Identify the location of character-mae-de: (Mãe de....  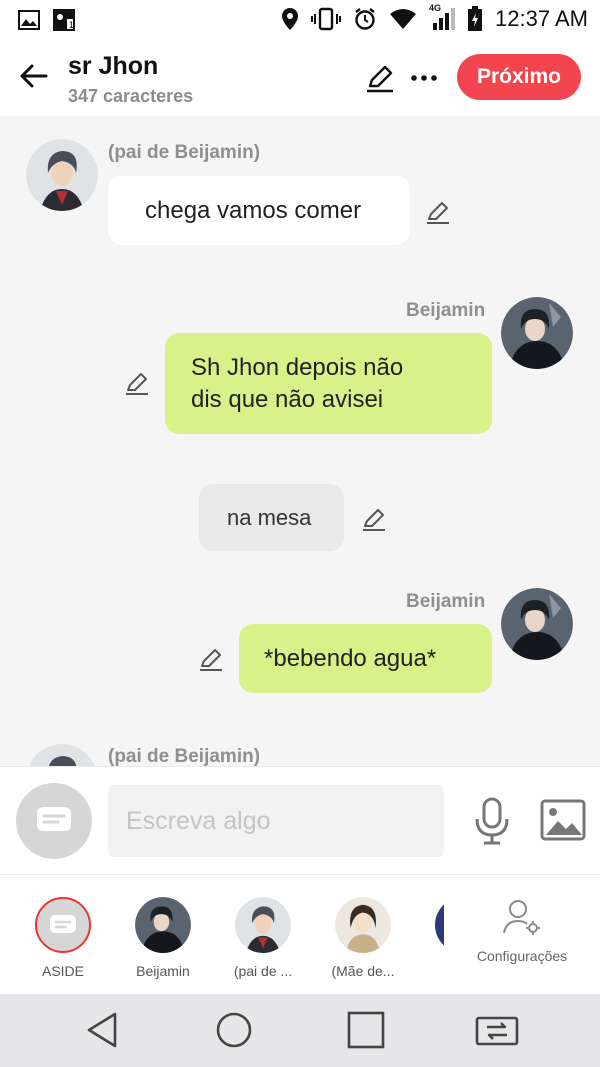
(363, 938).